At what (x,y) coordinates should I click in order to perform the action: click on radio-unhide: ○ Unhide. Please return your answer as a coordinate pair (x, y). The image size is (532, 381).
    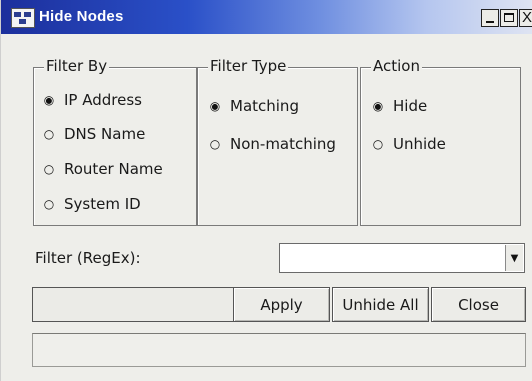
    Looking at the image, I should click on (408, 144).